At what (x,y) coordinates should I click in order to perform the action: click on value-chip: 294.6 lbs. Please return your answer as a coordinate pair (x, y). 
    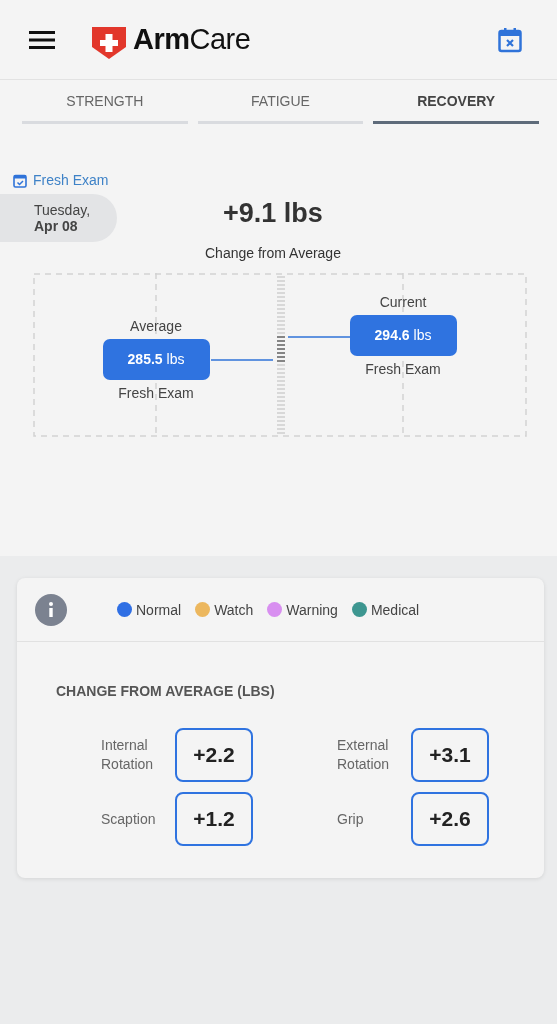
    Looking at the image, I should click on (403, 335).